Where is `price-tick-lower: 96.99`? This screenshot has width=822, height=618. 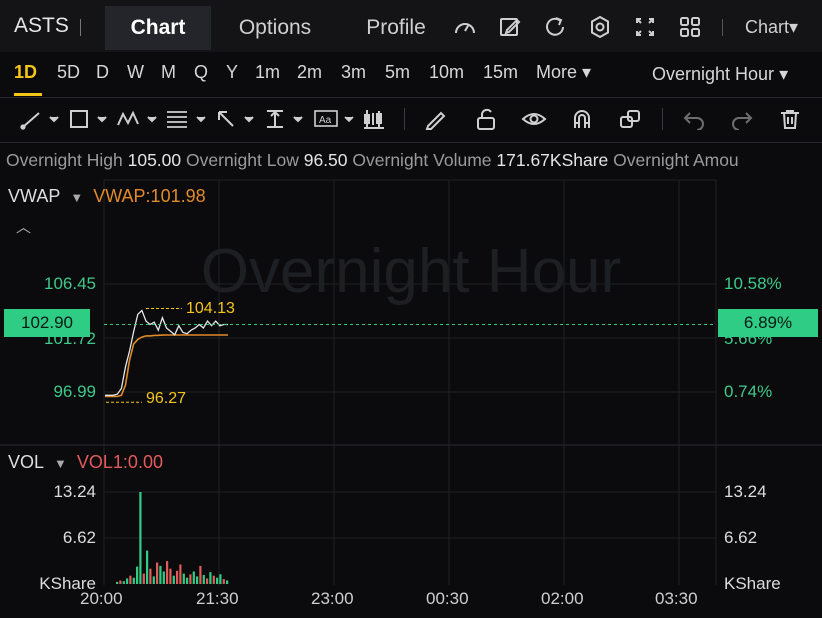 price-tick-lower: 96.99 is located at coordinates (74, 391).